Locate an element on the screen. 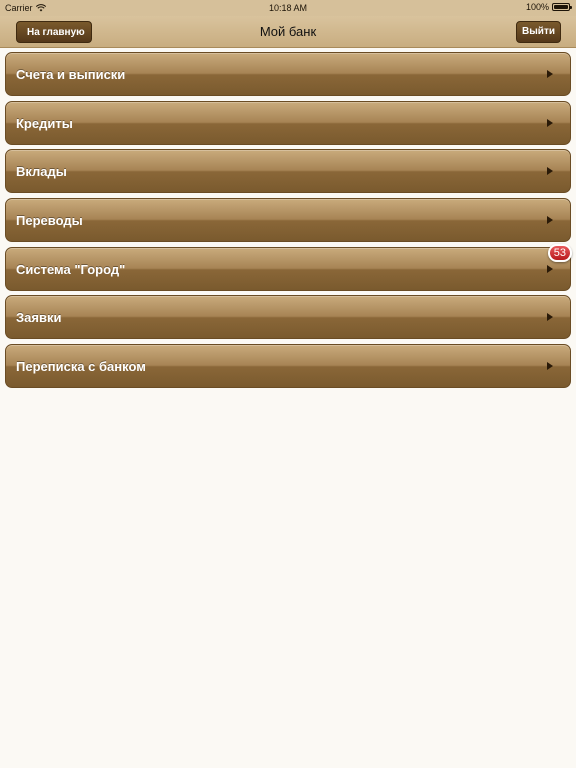  page-title: Мой банк is located at coordinates (288, 31).